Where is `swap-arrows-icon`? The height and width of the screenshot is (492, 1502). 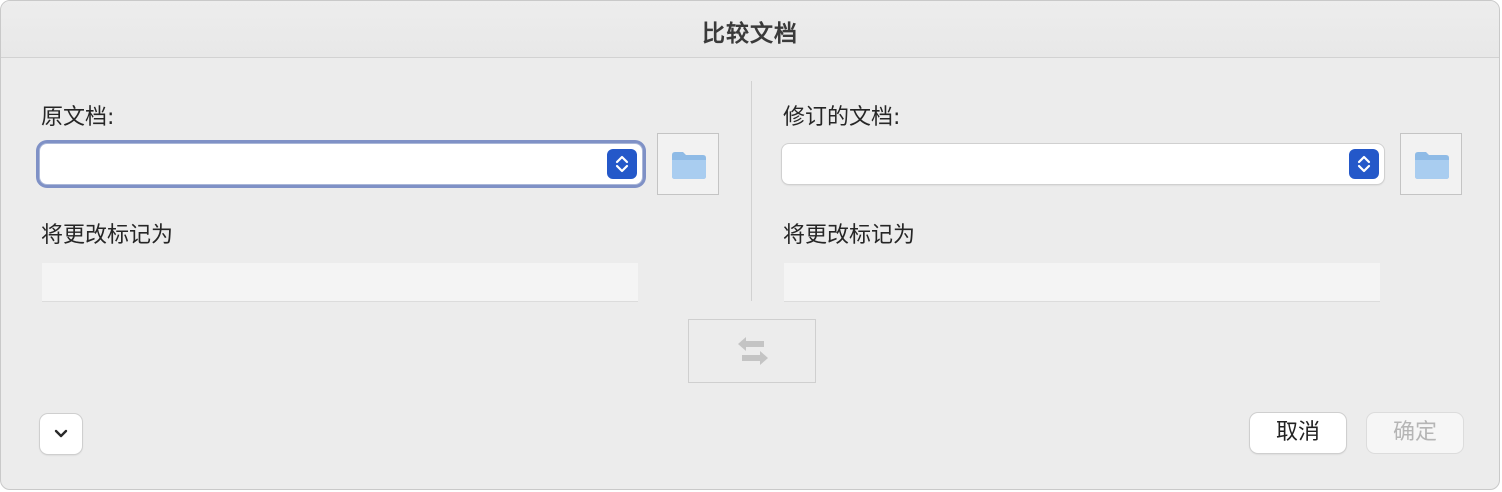 swap-arrows-icon is located at coordinates (753, 351).